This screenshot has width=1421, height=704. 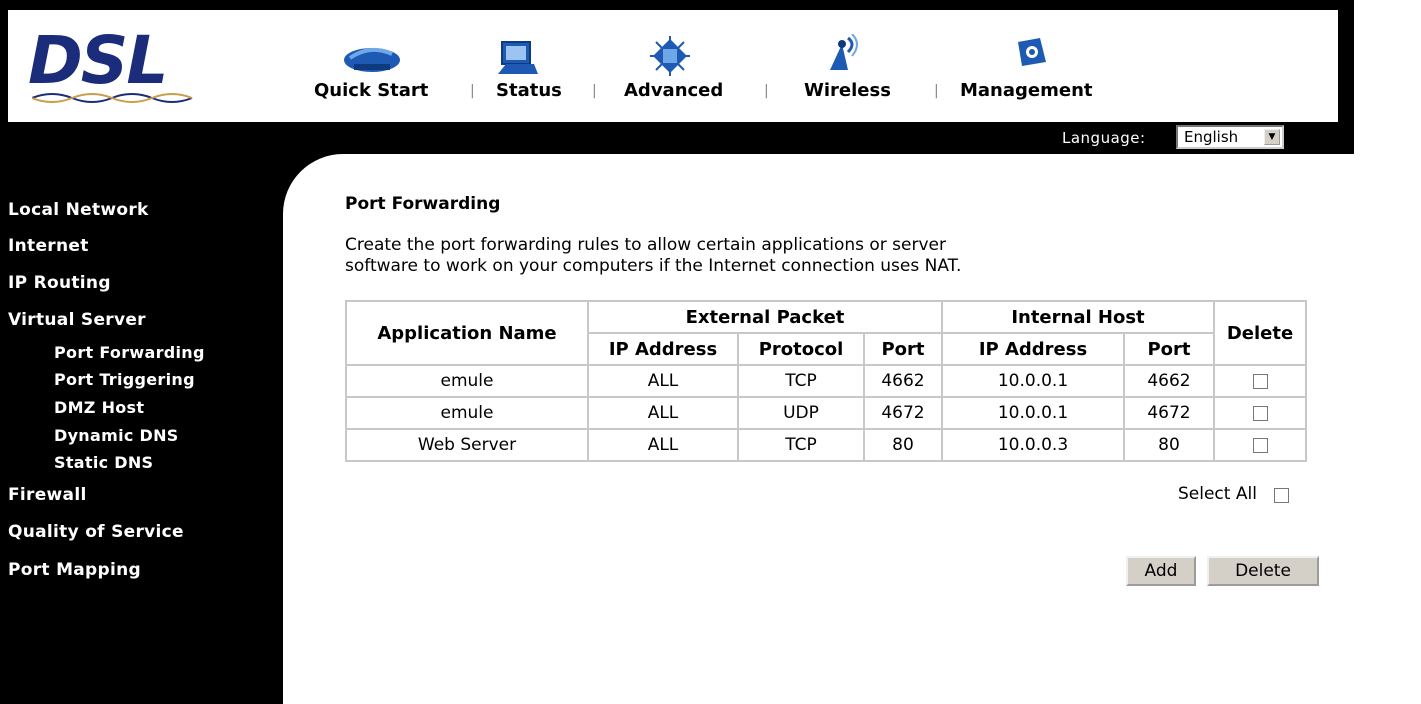 I want to click on cell-app: Web Server, so click(x=467, y=445).